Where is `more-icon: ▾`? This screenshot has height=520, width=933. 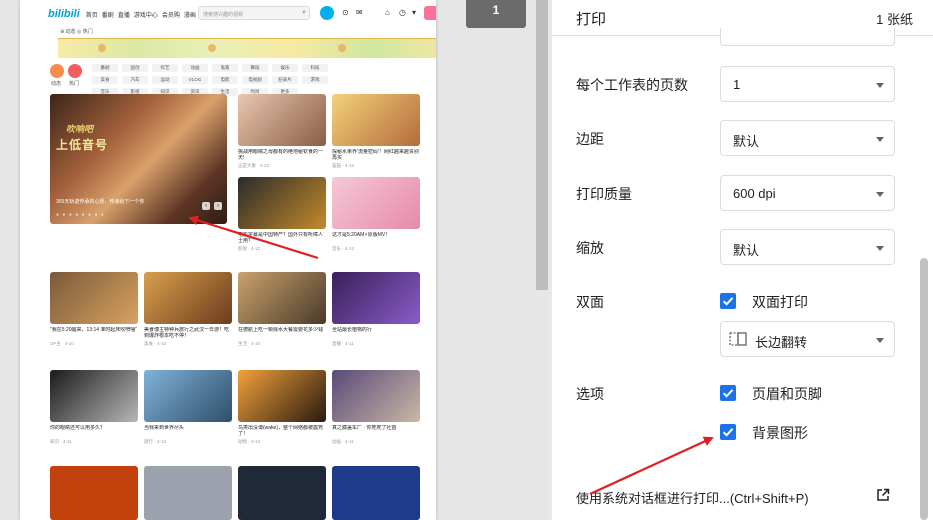
more-icon: ▾ is located at coordinates (414, 12).